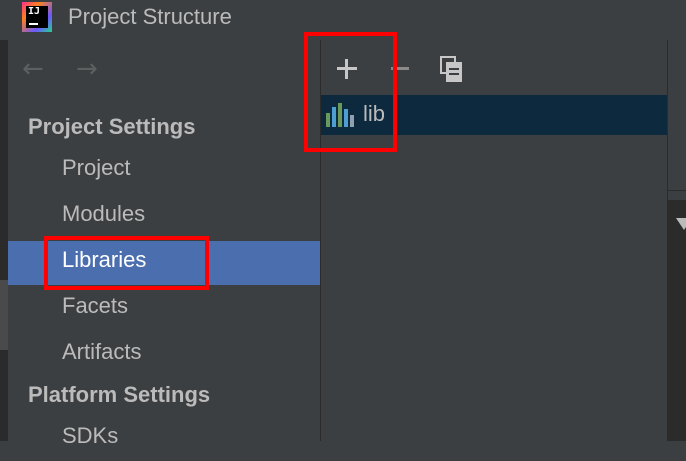 The height and width of the screenshot is (461, 686). Describe the element at coordinates (164, 217) in the screenshot. I see `sidebar-item-modules: Modules` at that location.